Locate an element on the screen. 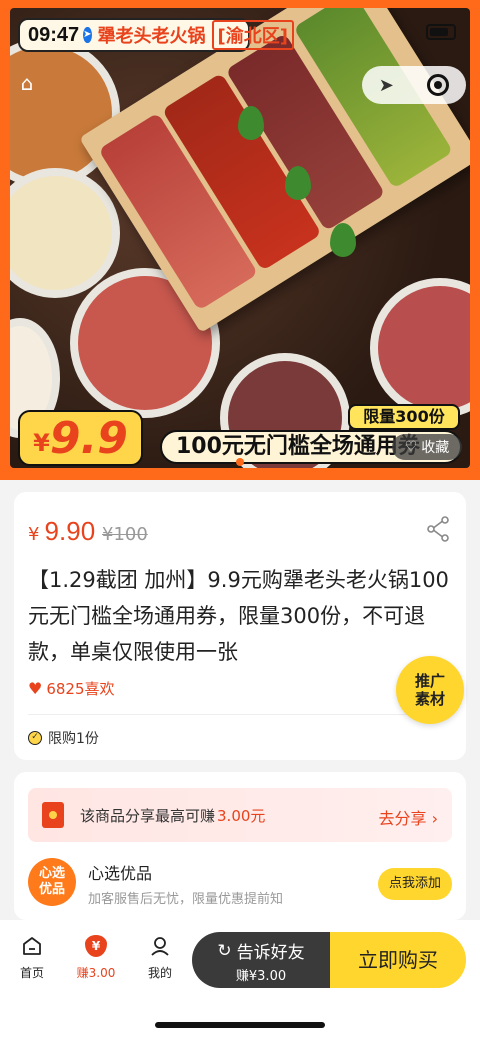  chevron-right-icon: › is located at coordinates (434, 818).